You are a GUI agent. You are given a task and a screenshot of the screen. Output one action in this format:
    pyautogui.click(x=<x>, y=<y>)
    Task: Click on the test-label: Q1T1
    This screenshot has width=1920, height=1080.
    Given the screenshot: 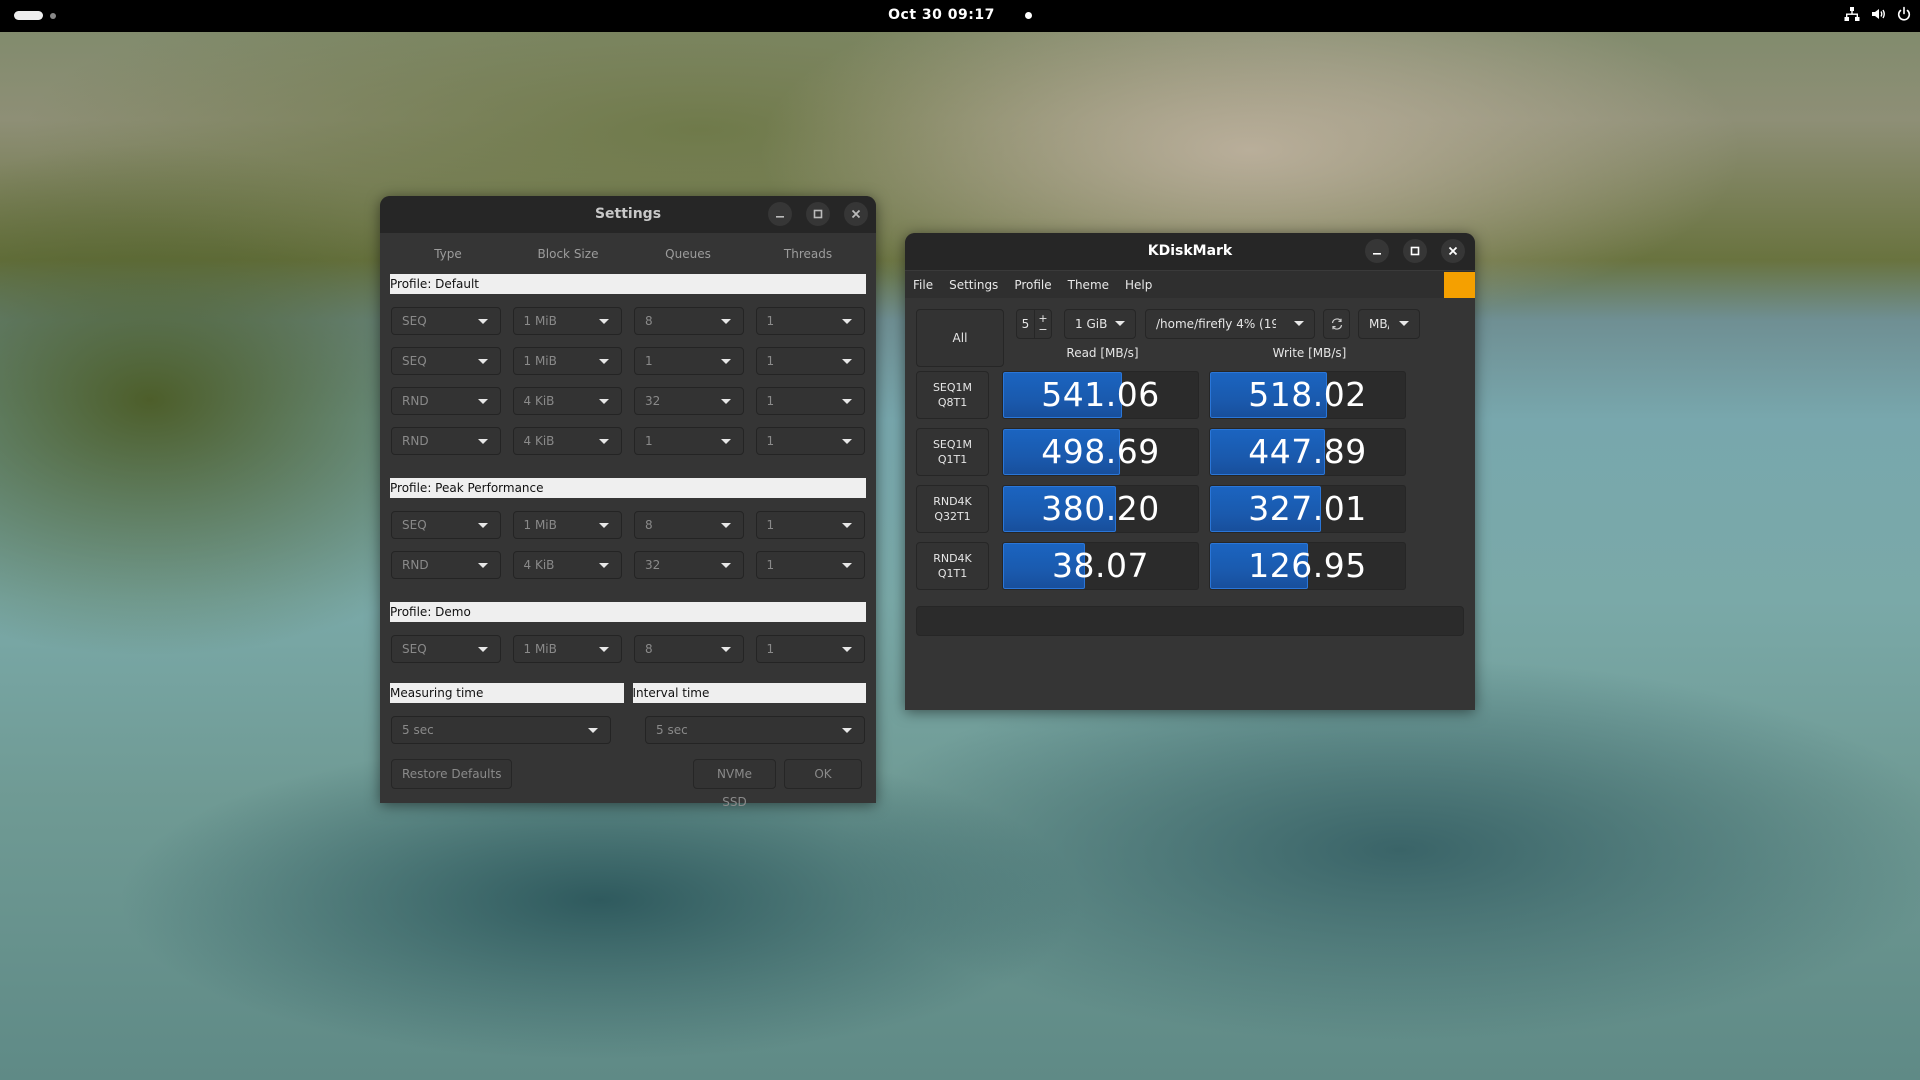 What is the action you would take?
    pyautogui.click(x=952, y=573)
    